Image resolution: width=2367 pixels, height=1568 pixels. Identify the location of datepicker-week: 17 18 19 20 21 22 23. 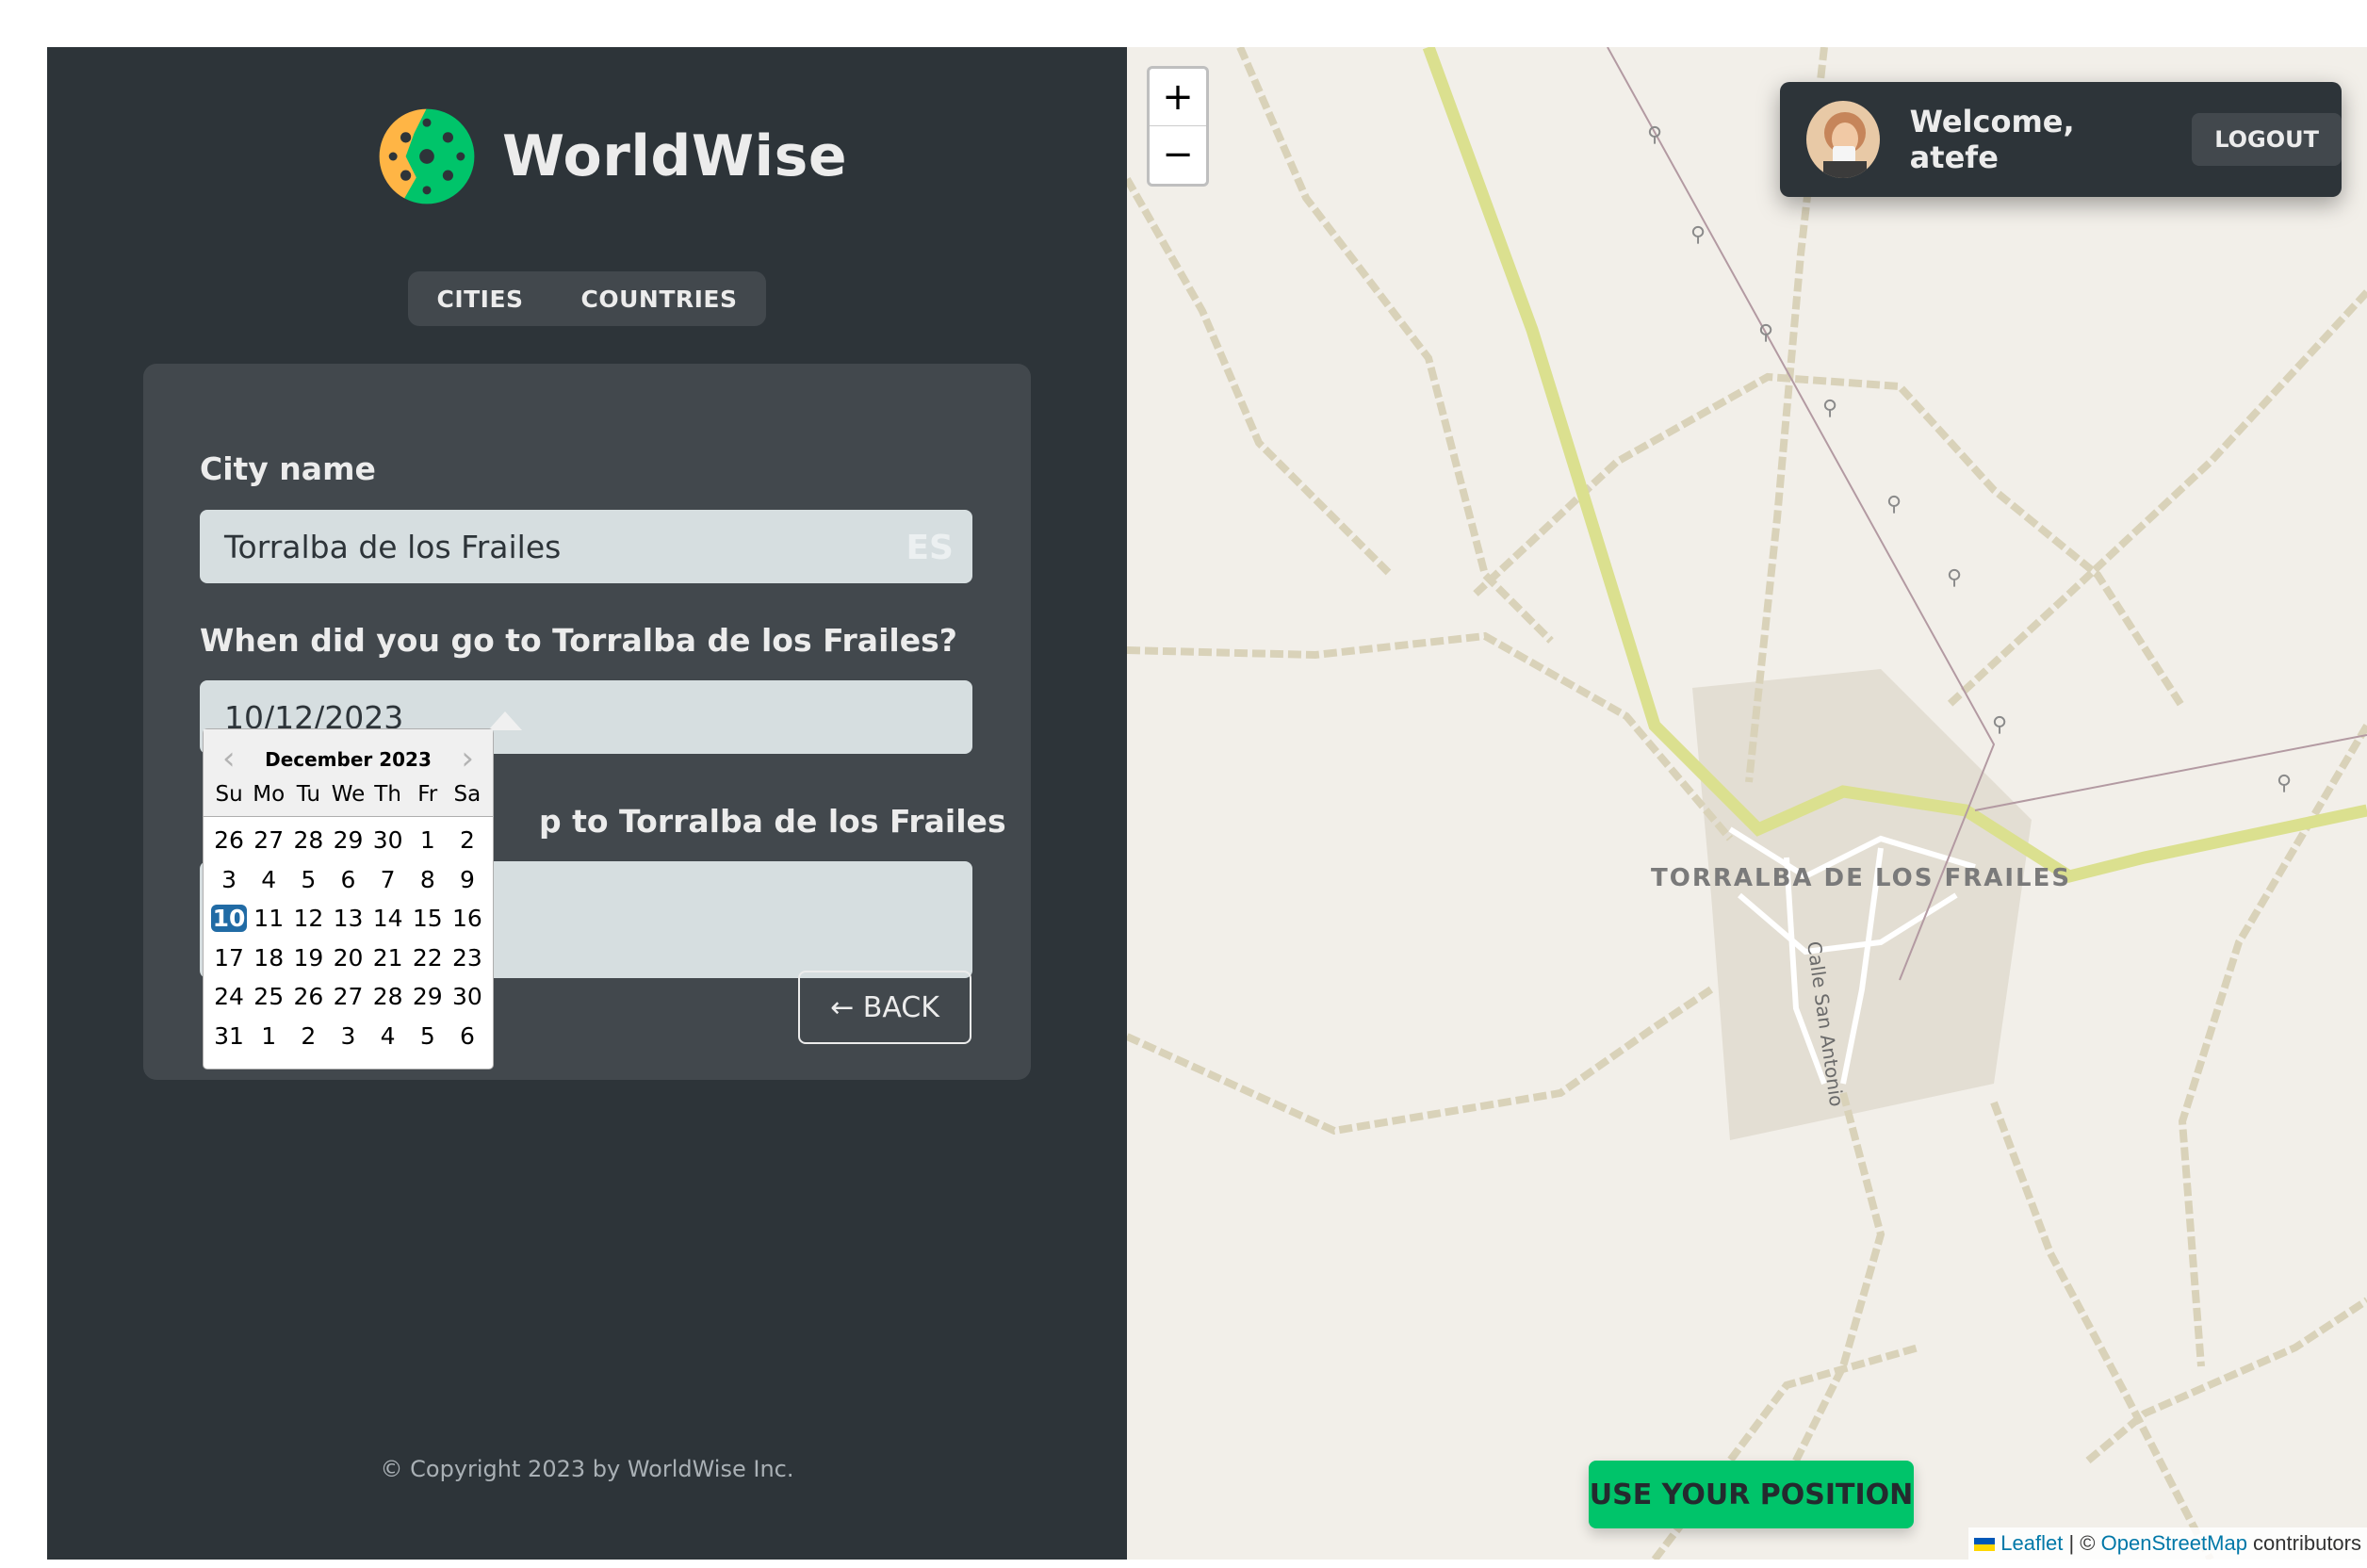
(348, 958).